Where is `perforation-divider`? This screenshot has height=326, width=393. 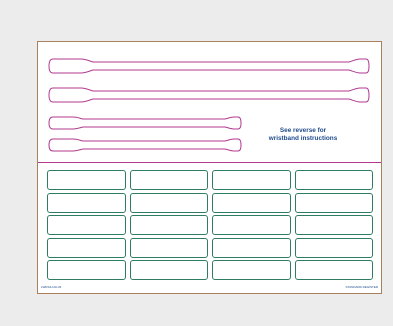 perforation-divider is located at coordinates (209, 162).